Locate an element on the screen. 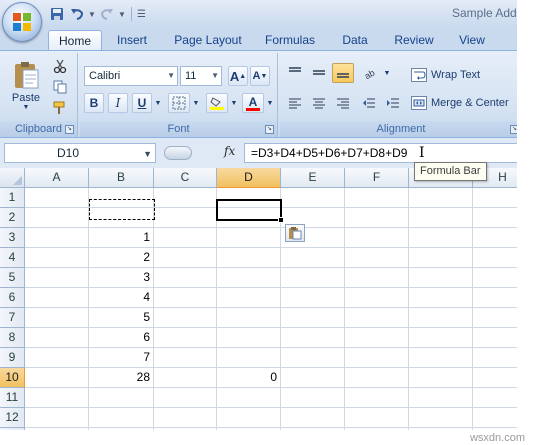 The image size is (533, 445). cell-h6 is located at coordinates (497, 298).